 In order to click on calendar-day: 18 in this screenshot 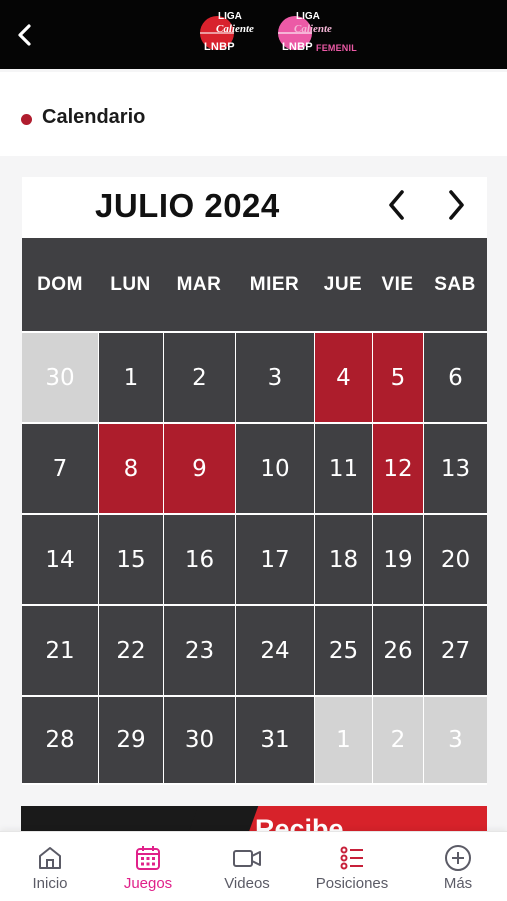, I will do `click(343, 559)`.